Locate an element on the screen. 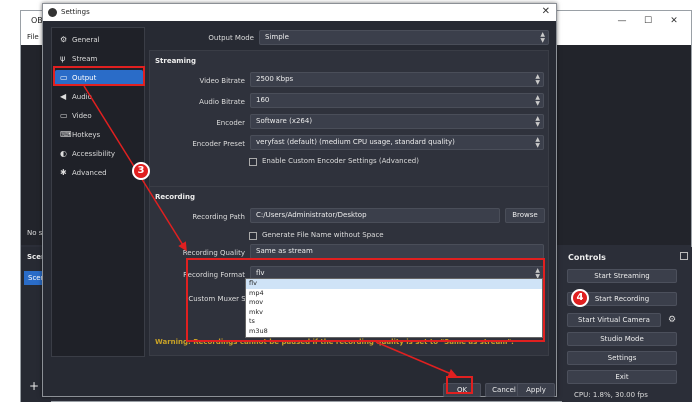 The image size is (700, 407). cpu-status: CPU: 1.8%, 30.00 fps is located at coordinates (611, 395).